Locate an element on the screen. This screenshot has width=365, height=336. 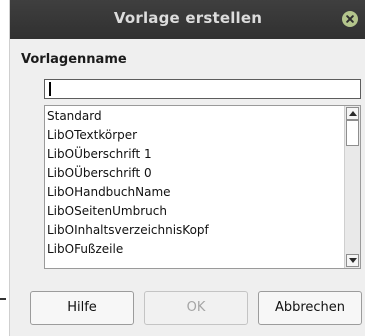
list-item: LibOÜberschrift 1 is located at coordinates (194, 154).